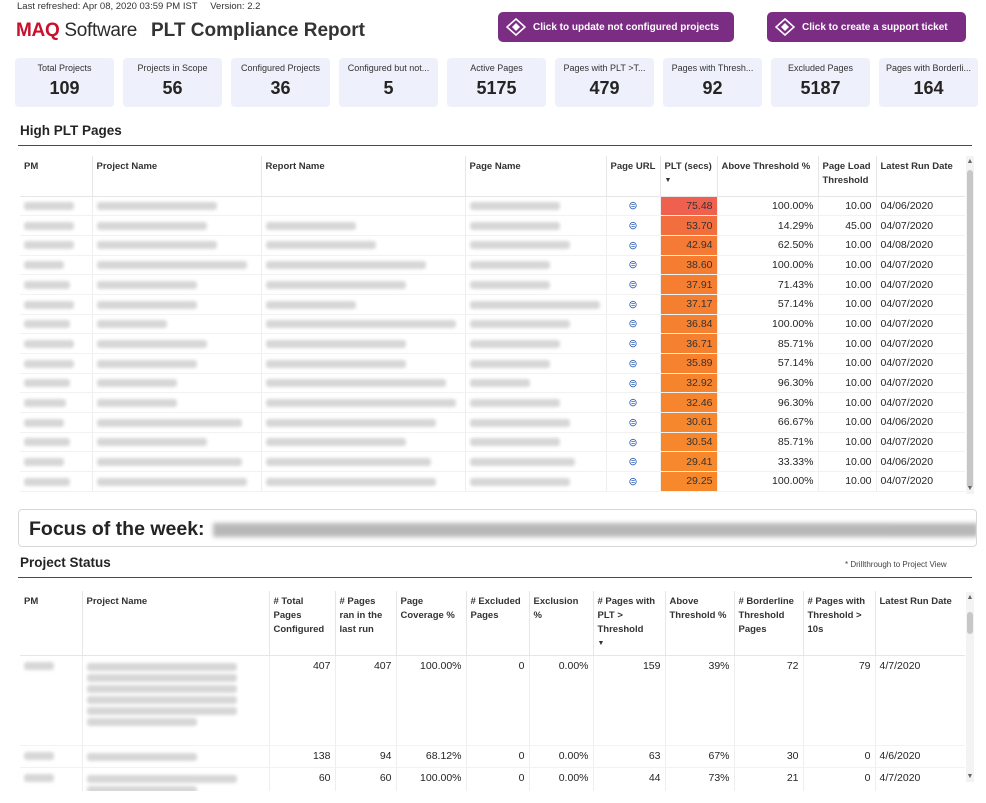 This screenshot has width=986, height=803. What do you see at coordinates (689, 343) in the screenshot?
I see `plt-value: 36.71` at bounding box center [689, 343].